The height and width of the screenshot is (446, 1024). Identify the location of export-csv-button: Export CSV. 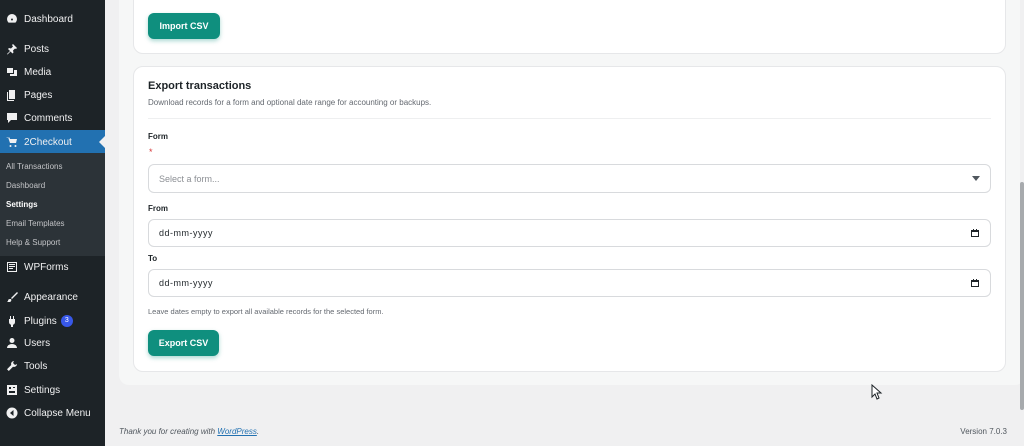
(183, 343).